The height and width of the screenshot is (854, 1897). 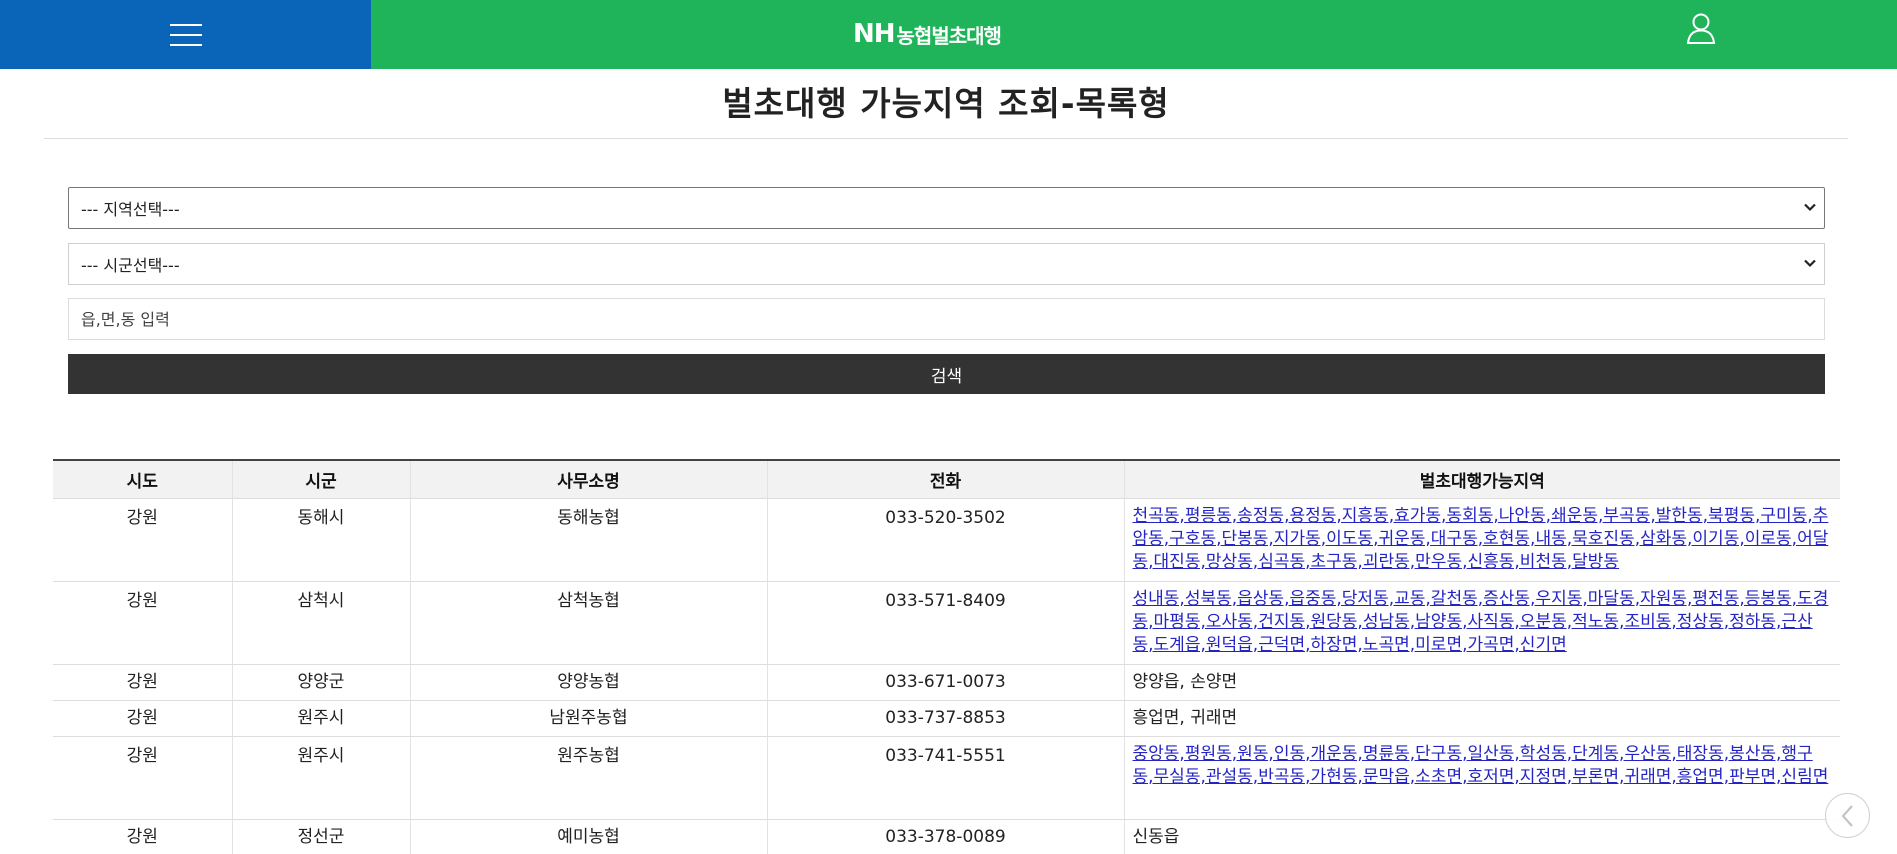 I want to click on cell-phone: 033-378-0089, so click(x=945, y=836).